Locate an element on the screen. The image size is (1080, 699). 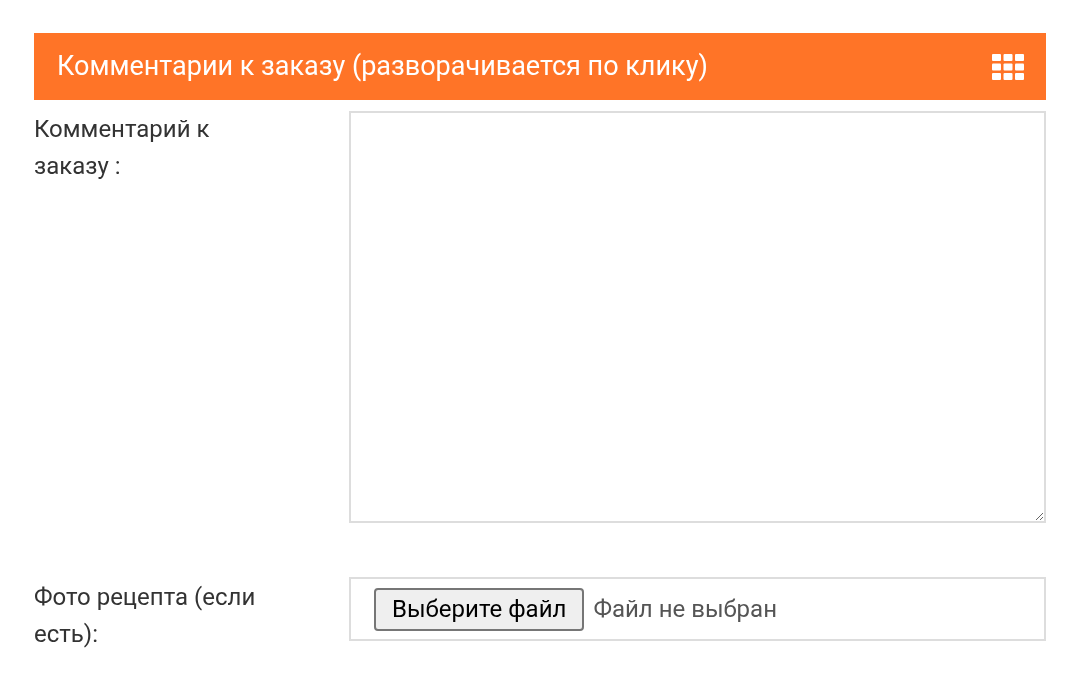
file-status: Файл не выбран is located at coordinates (685, 609).